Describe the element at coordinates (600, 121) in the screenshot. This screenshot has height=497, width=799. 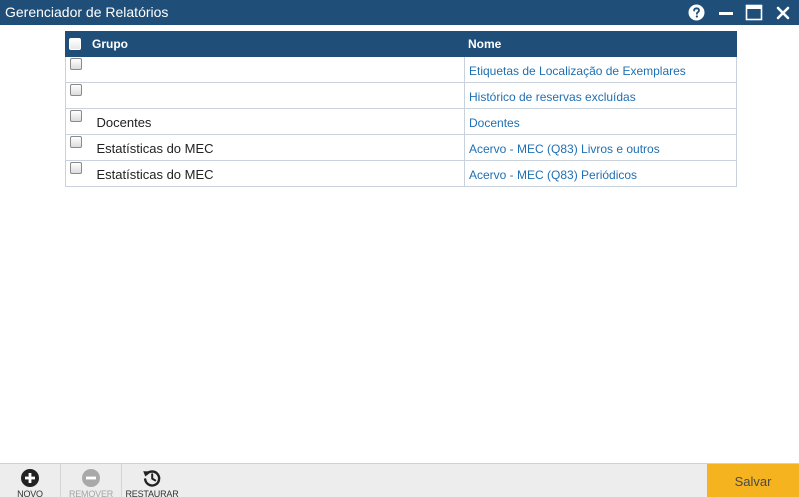
I see `row-name-cell: Docentes` at that location.